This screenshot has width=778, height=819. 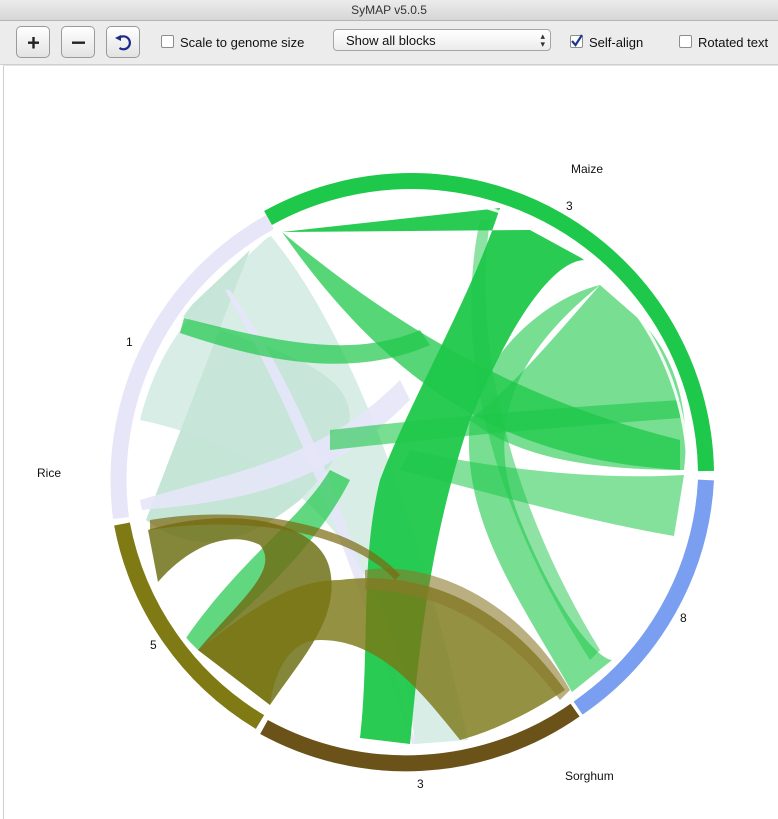 I want to click on chromosome-label: 5, so click(x=153, y=645).